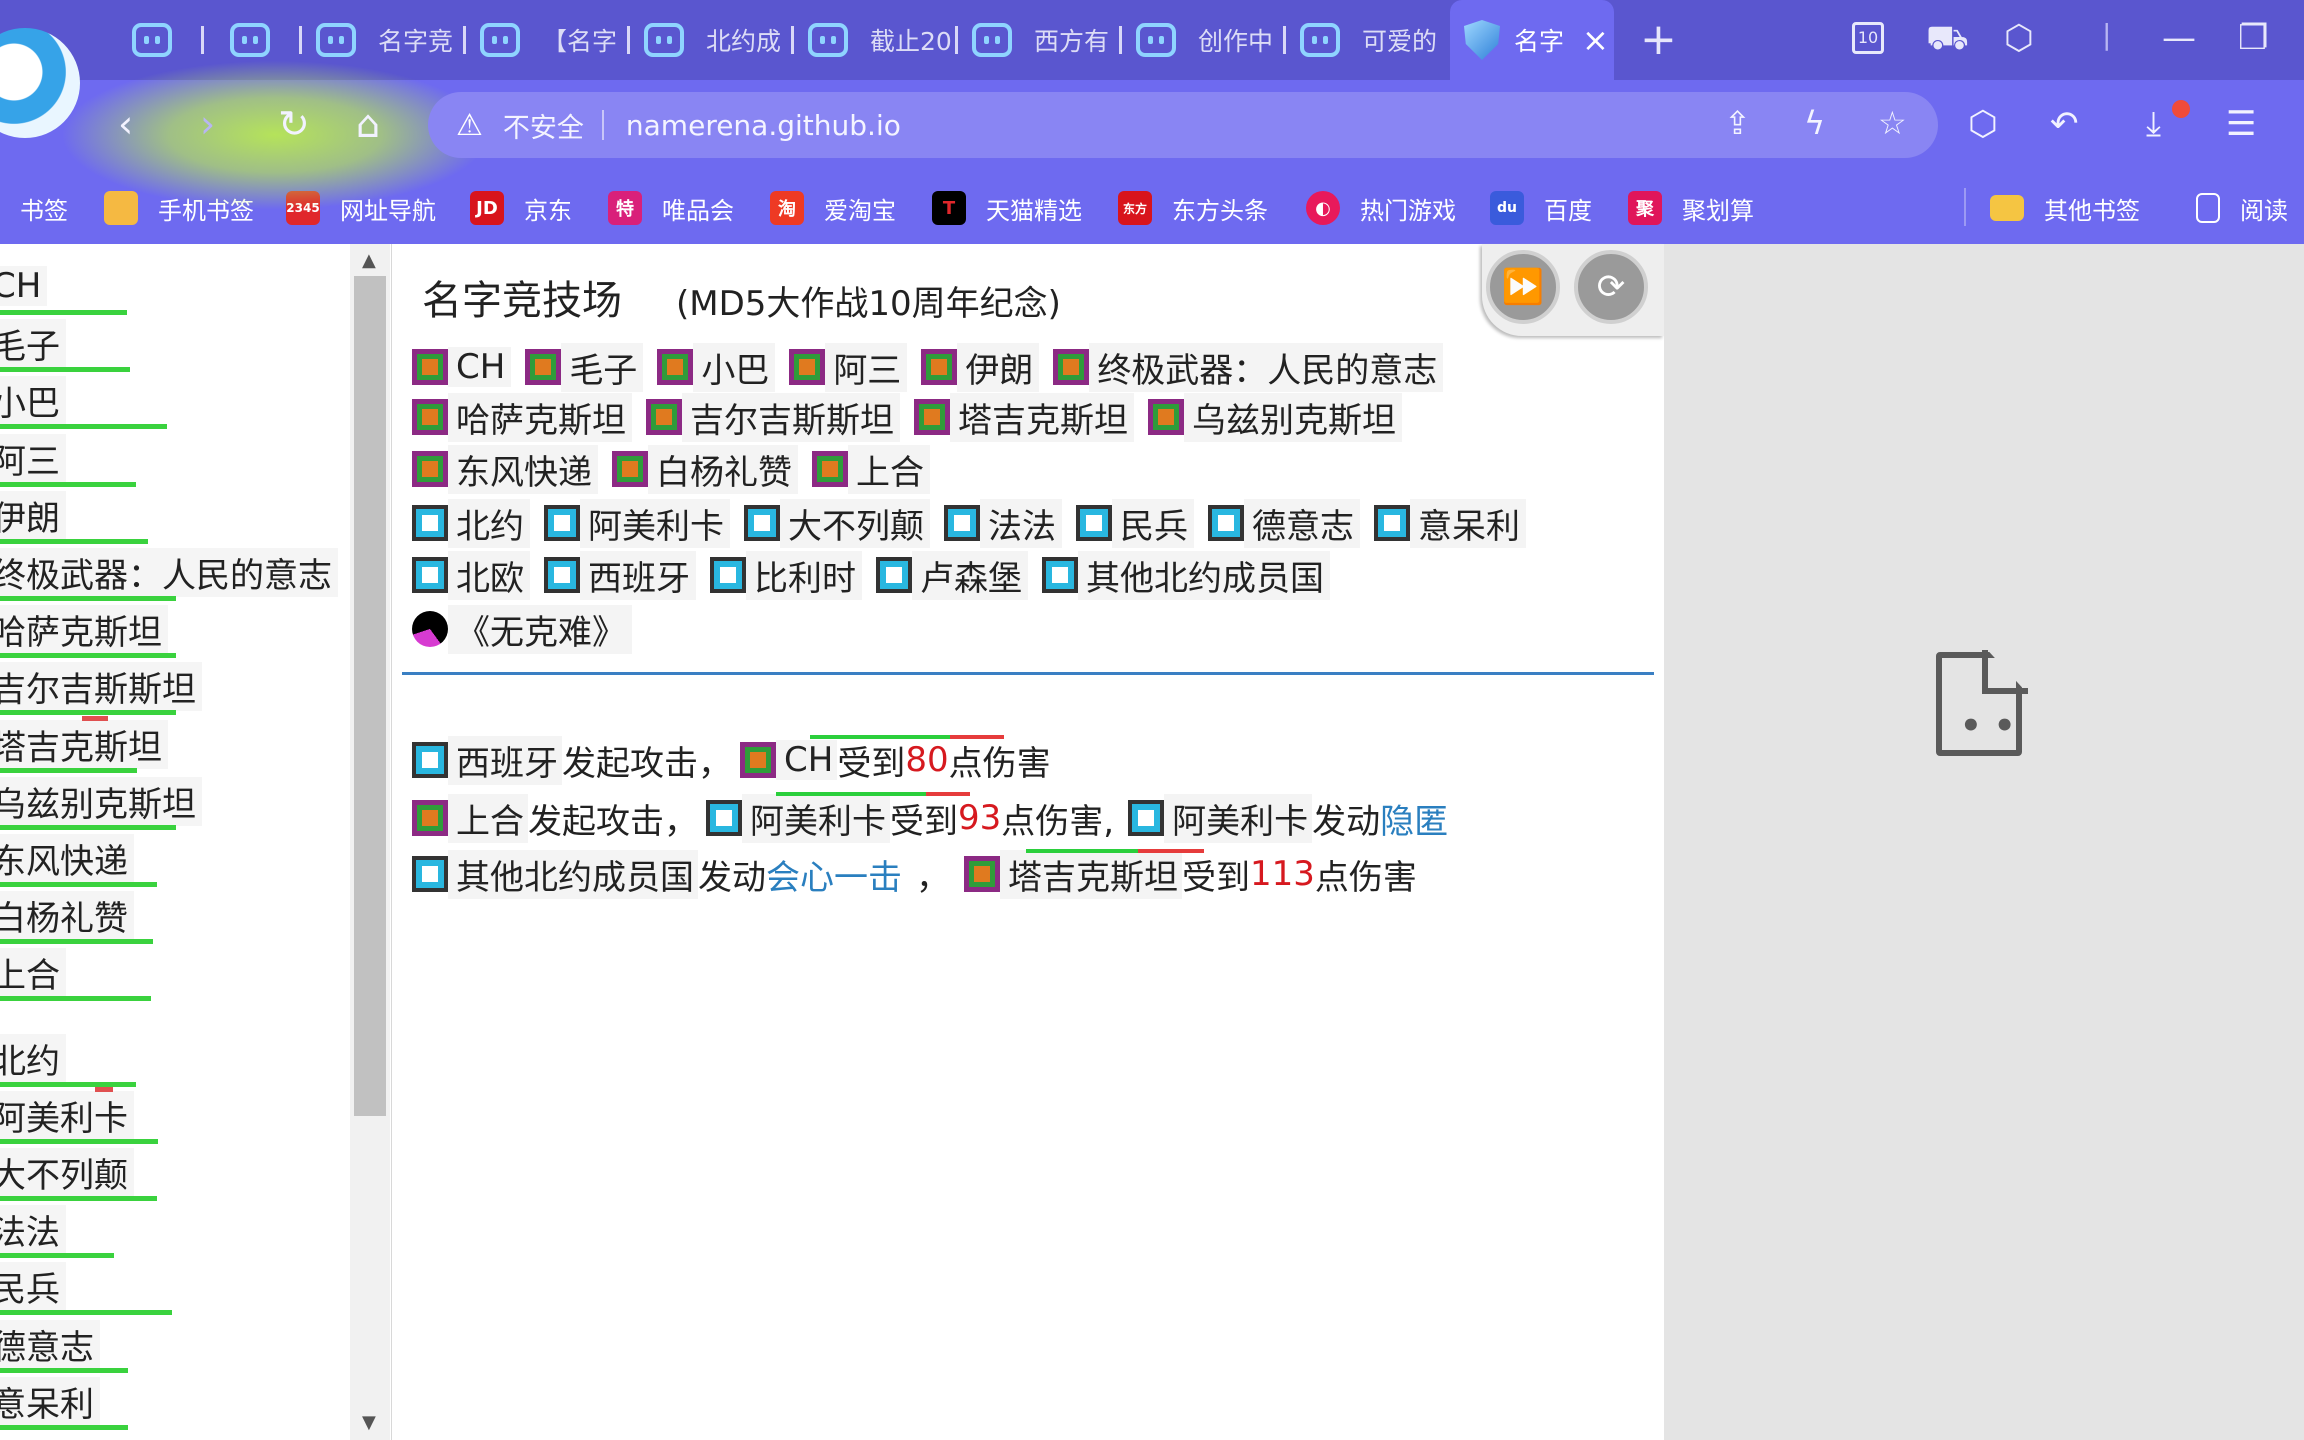 This screenshot has width=2304, height=1440. What do you see at coordinates (1302, 523) in the screenshot?
I see `roster-player-name: 德意志` at bounding box center [1302, 523].